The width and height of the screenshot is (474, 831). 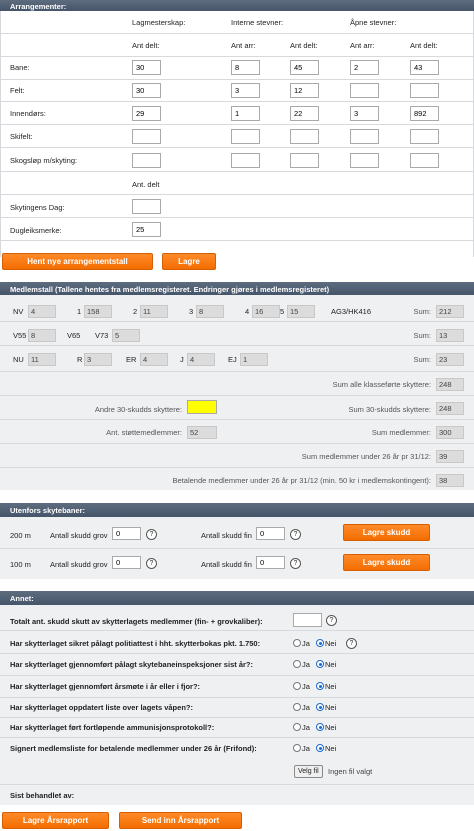 I want to click on skudd-fin-label: Antall skudd fin, so click(x=226, y=535).